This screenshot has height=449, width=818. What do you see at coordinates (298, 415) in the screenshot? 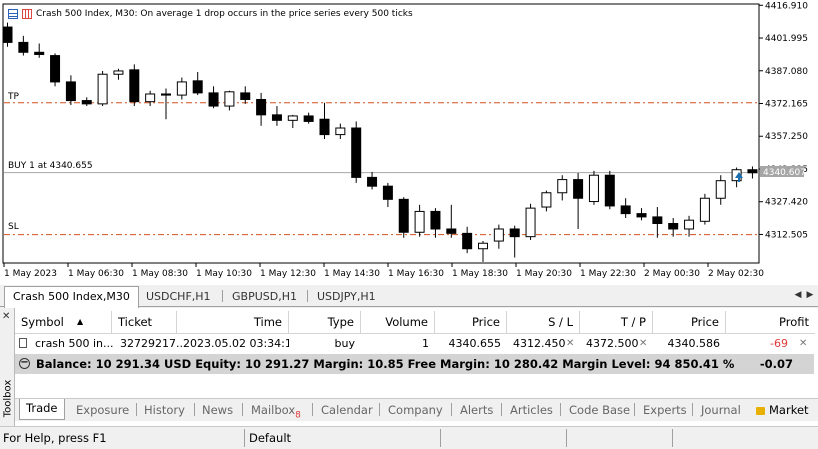
I see `mailbox-badge: 8` at bounding box center [298, 415].